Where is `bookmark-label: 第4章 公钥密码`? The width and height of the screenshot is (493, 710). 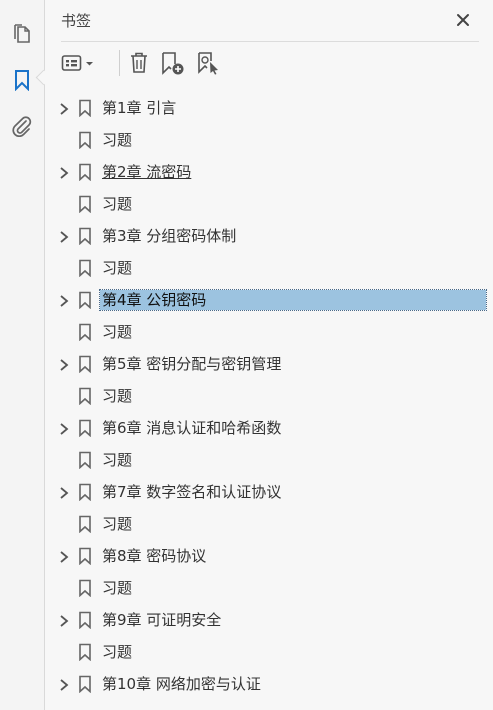
bookmark-label: 第4章 公钥密码 is located at coordinates (293, 300).